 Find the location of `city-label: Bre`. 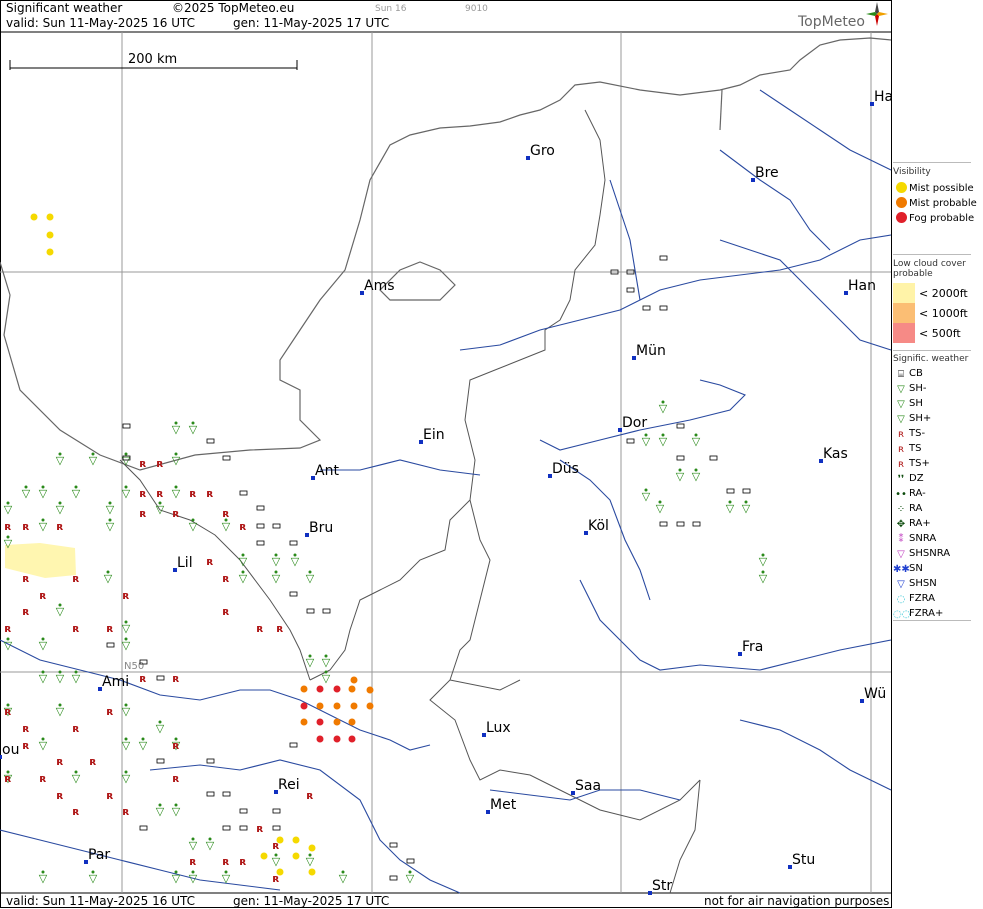

city-label: Bre is located at coordinates (767, 173).